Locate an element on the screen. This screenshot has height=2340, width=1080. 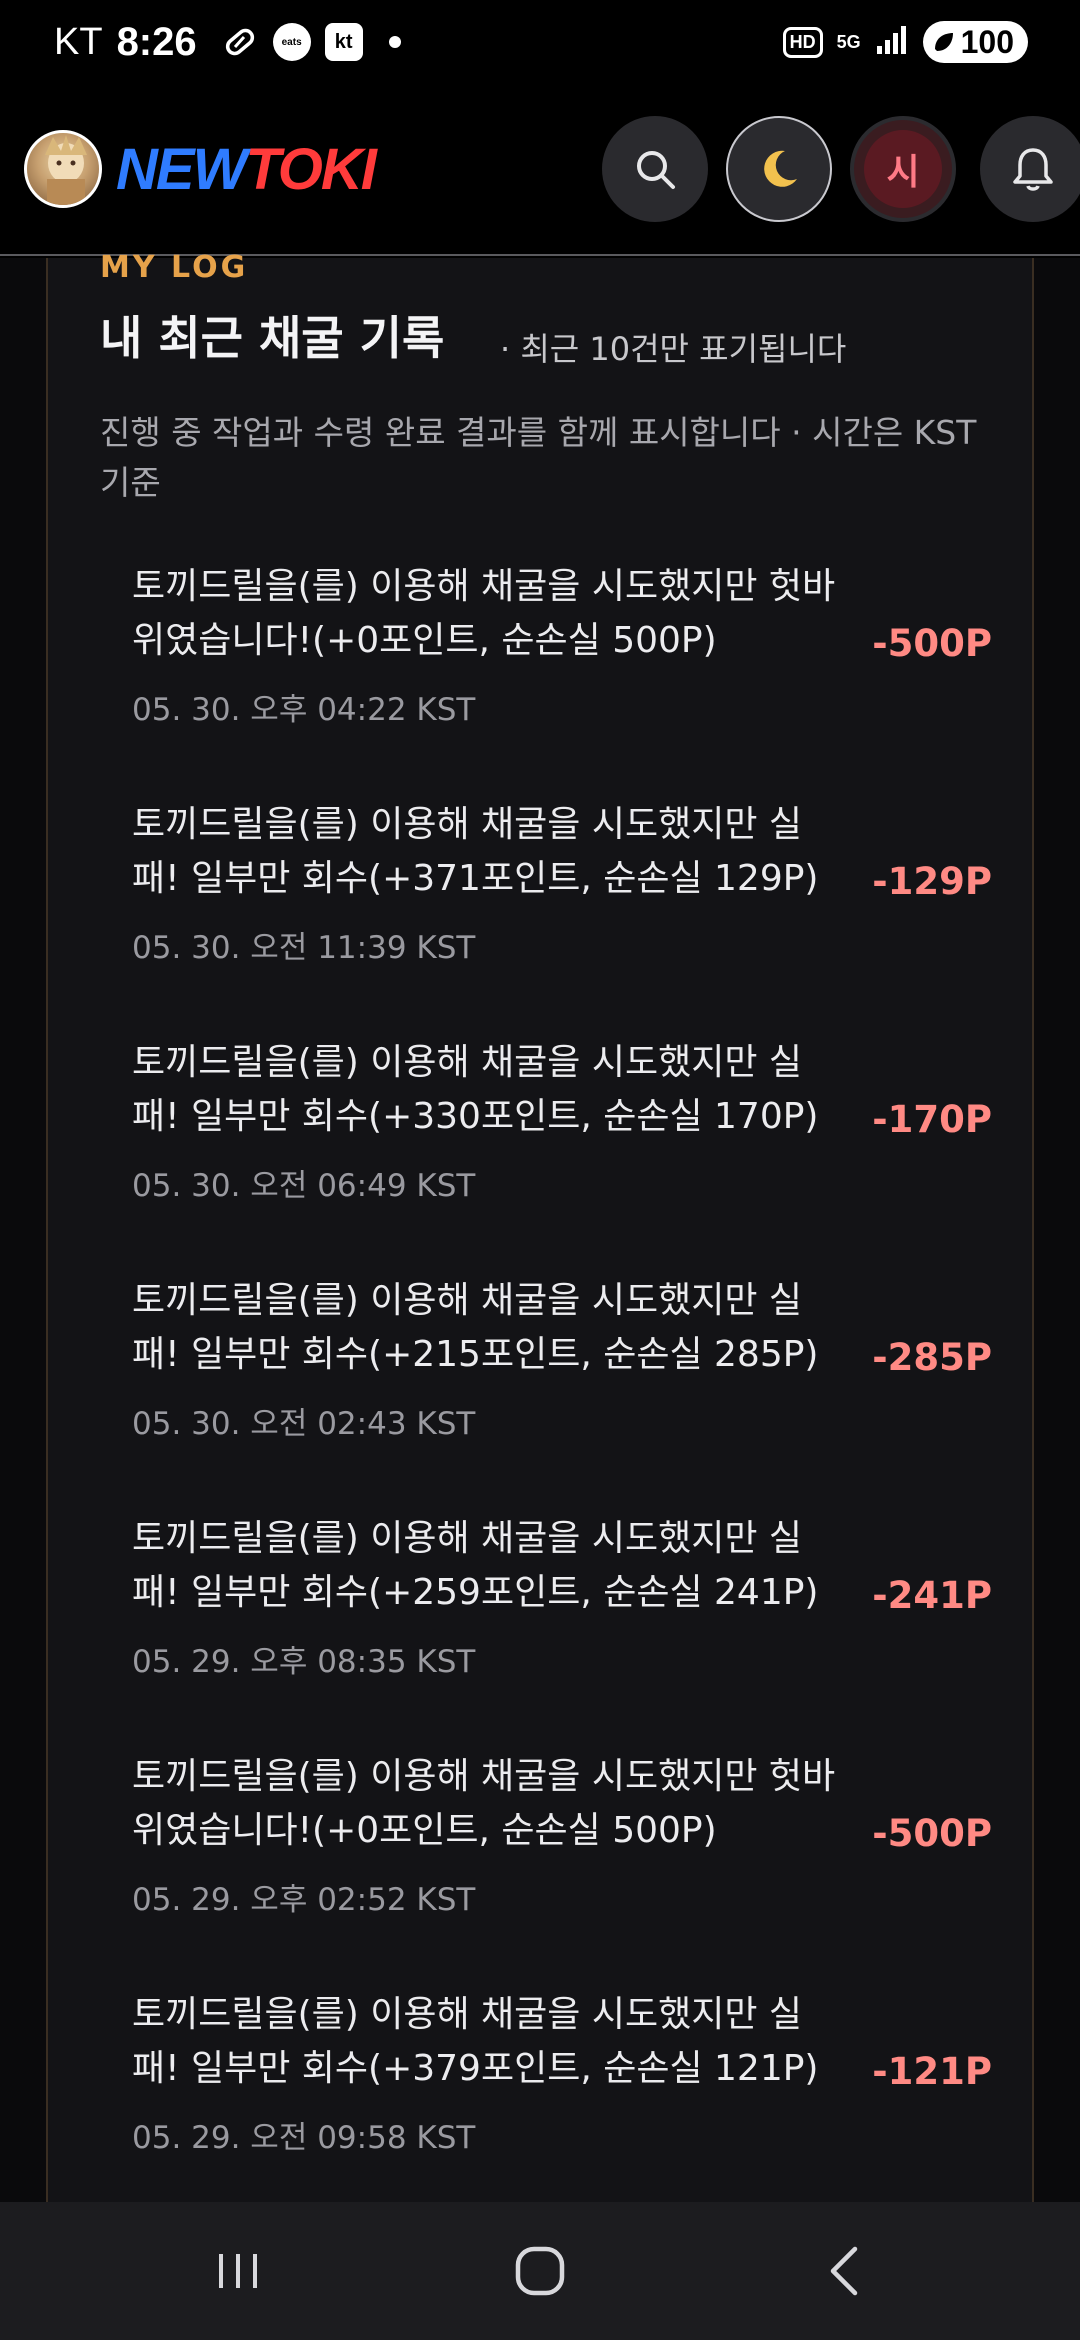
back-button is located at coordinates (844, 2271).